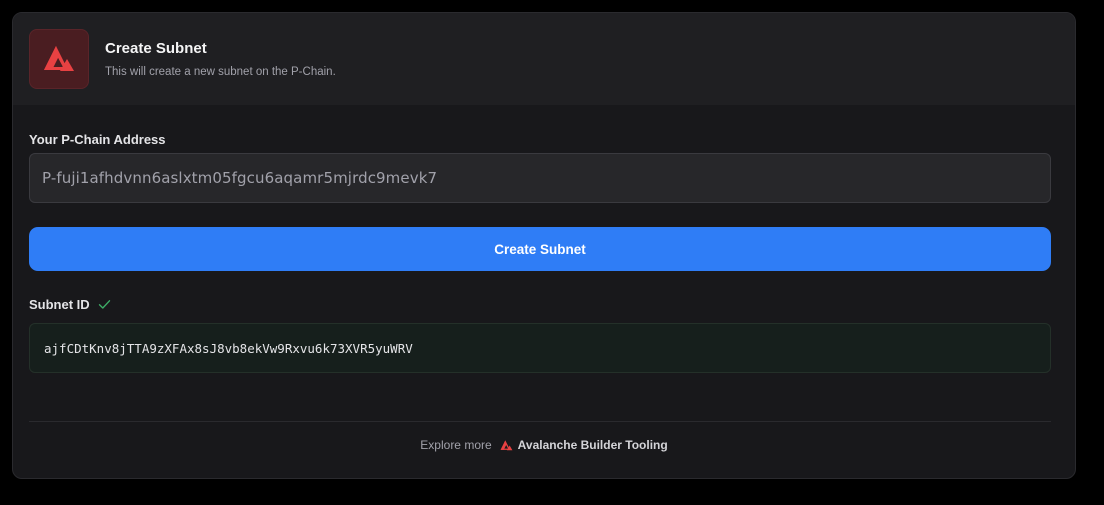  Describe the element at coordinates (156, 48) in the screenshot. I see `page-title: Create Subnet` at that location.